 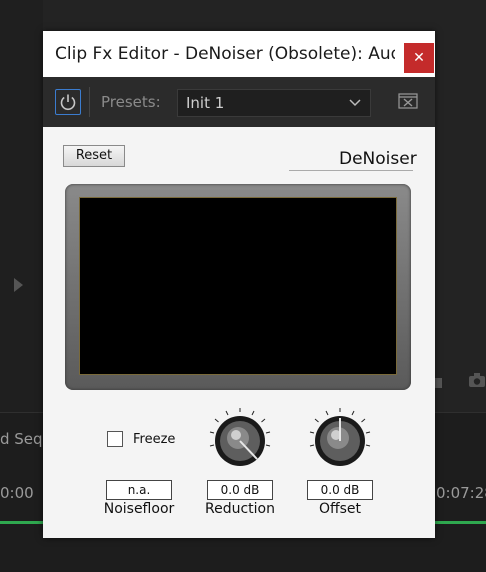 What do you see at coordinates (477, 380) in the screenshot?
I see `camera-icon` at bounding box center [477, 380].